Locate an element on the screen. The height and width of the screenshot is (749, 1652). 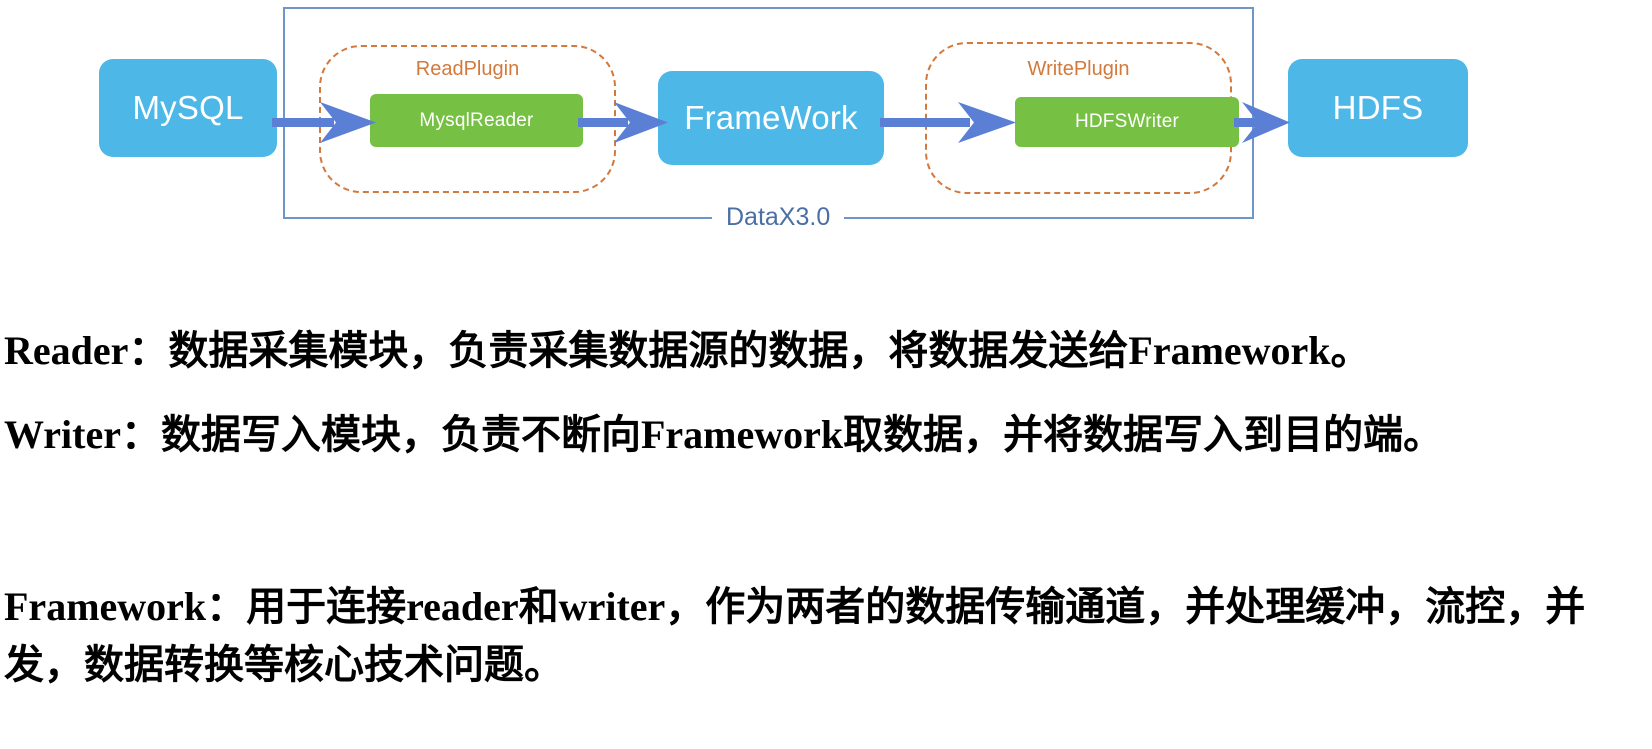
node-mysqlreader: MysqlReader is located at coordinates (476, 120).